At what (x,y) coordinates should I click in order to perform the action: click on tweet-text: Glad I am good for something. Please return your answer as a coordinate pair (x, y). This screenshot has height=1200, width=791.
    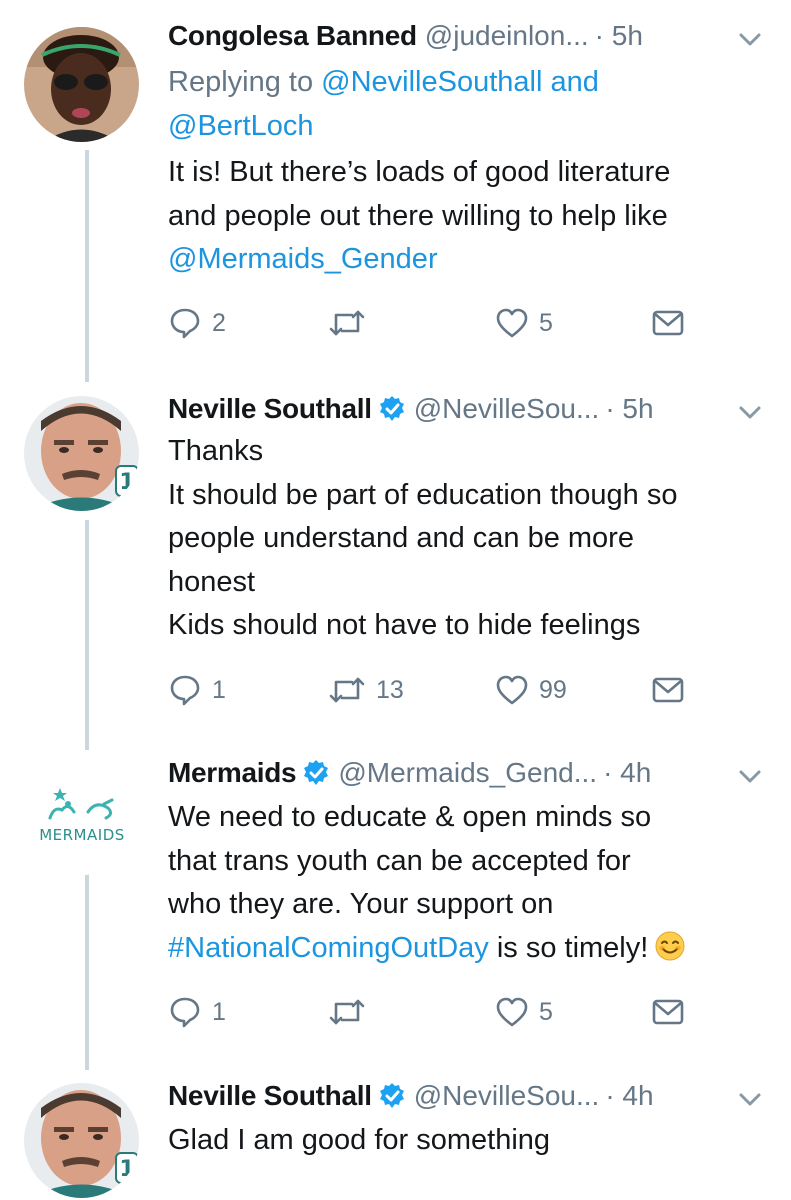
    Looking at the image, I should click on (473, 1141).